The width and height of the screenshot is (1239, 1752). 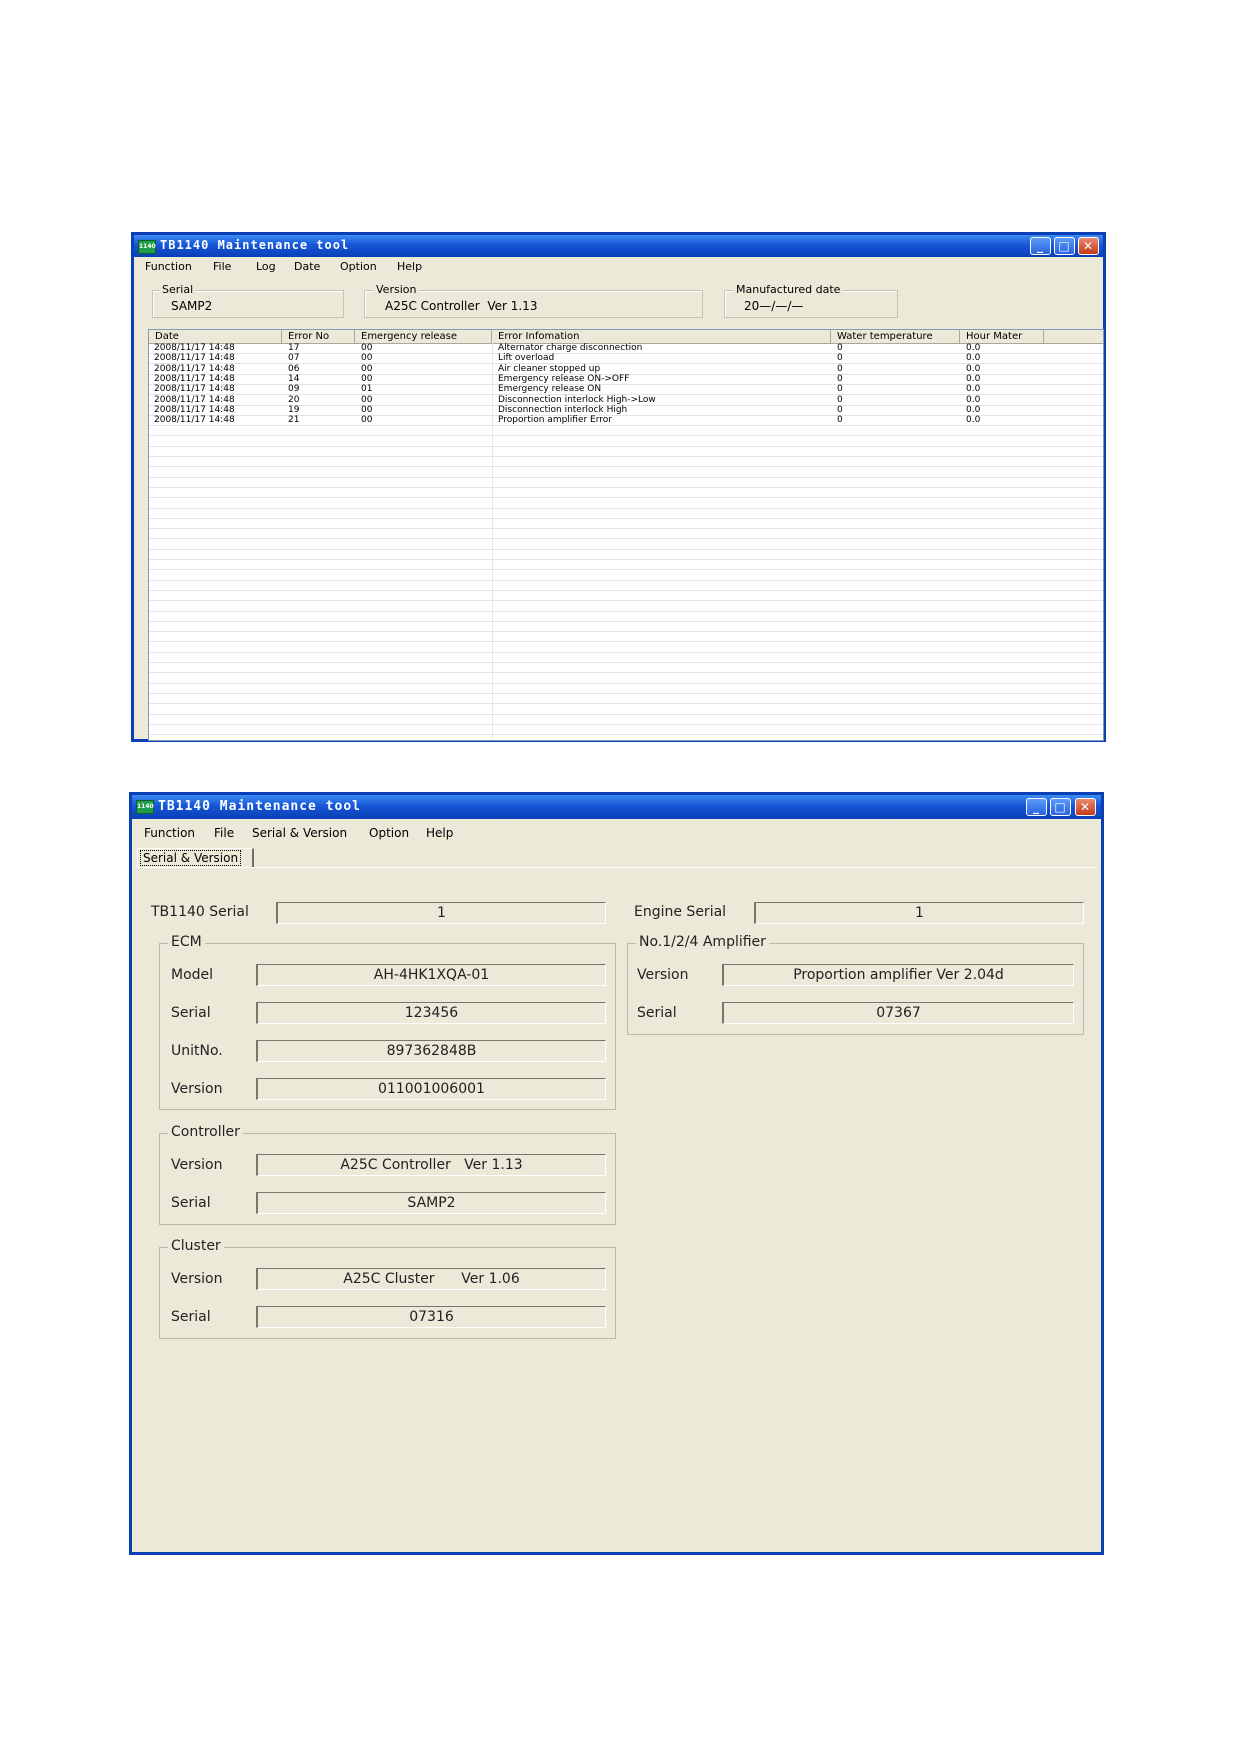 What do you see at coordinates (774, 306) in the screenshot?
I see `manufactured-date-value: 20—/—/—` at bounding box center [774, 306].